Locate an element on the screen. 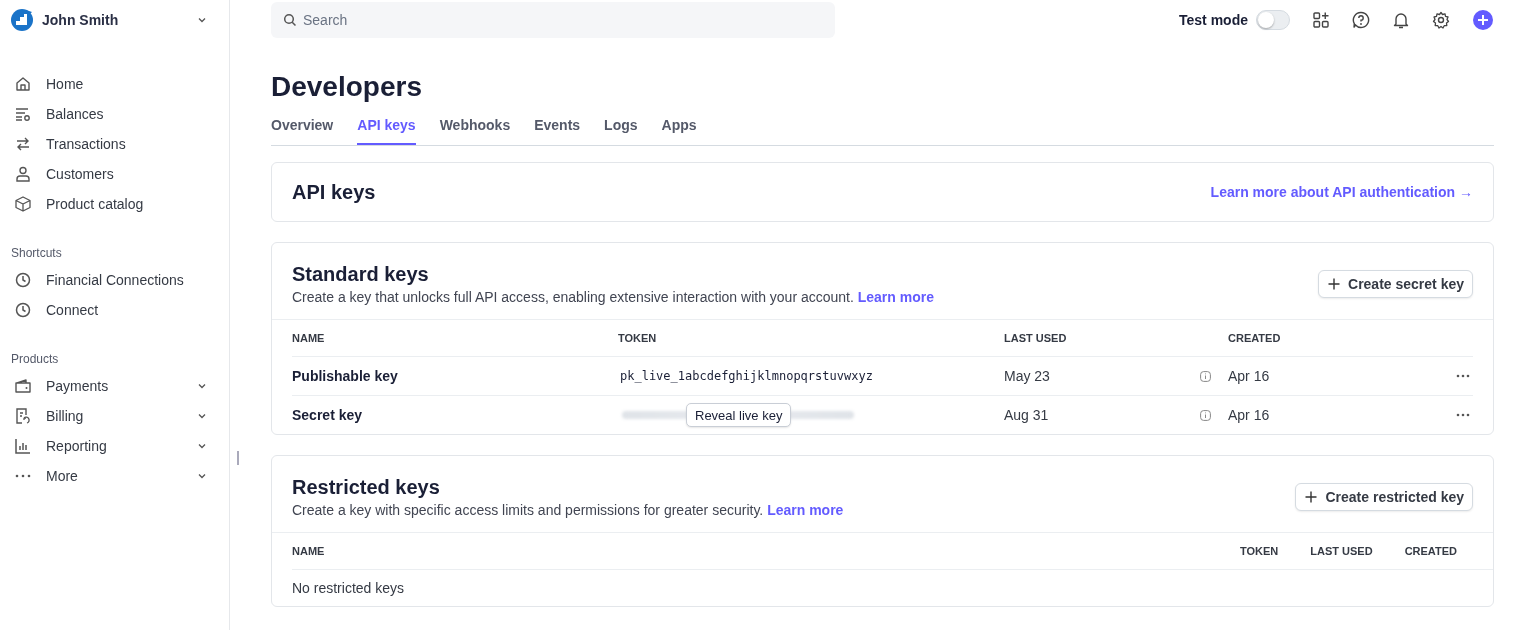 This screenshot has width=1514, height=630. person-icon is located at coordinates (23, 174).